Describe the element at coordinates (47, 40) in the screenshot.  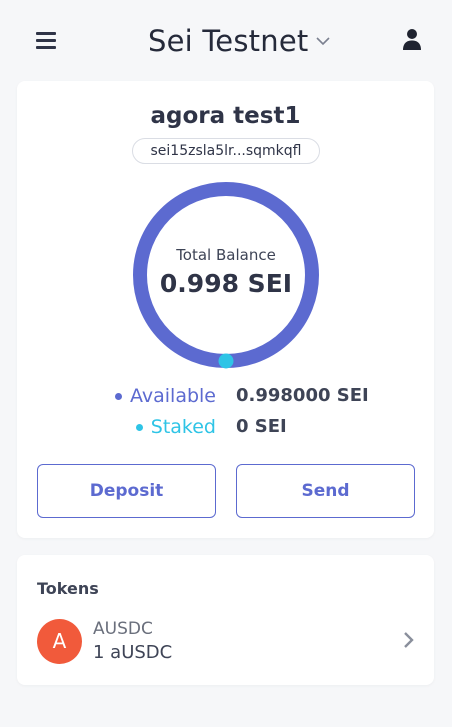
I see `hamburger-menu-icon` at that location.